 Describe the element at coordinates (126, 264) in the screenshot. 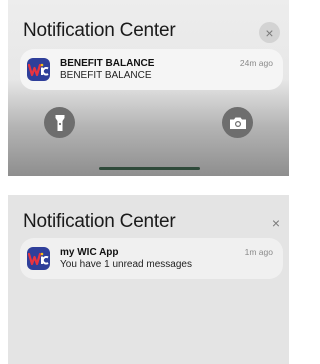

I see `notification-body: You have 1 unread messages` at that location.